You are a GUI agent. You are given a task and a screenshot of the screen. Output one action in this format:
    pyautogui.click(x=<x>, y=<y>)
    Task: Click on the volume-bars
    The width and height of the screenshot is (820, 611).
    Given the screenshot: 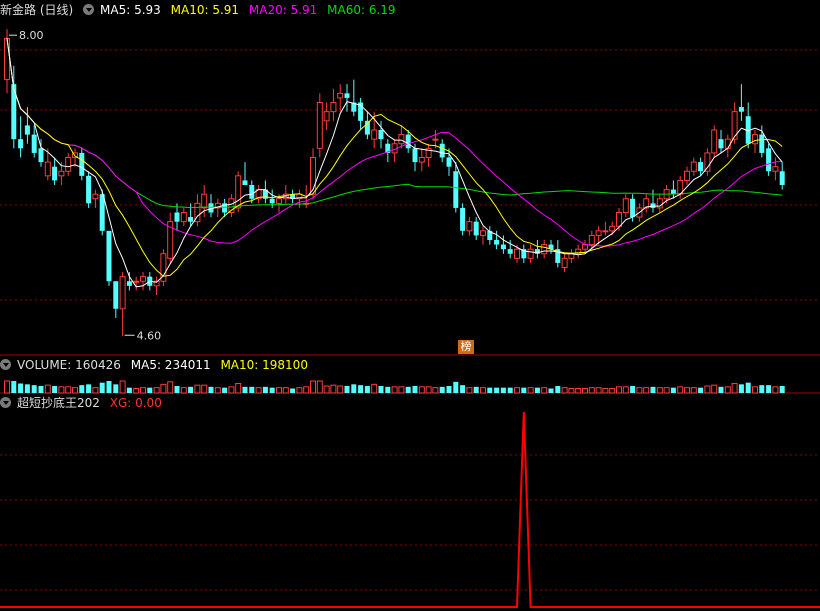 What is the action you would take?
    pyautogui.click(x=394, y=387)
    